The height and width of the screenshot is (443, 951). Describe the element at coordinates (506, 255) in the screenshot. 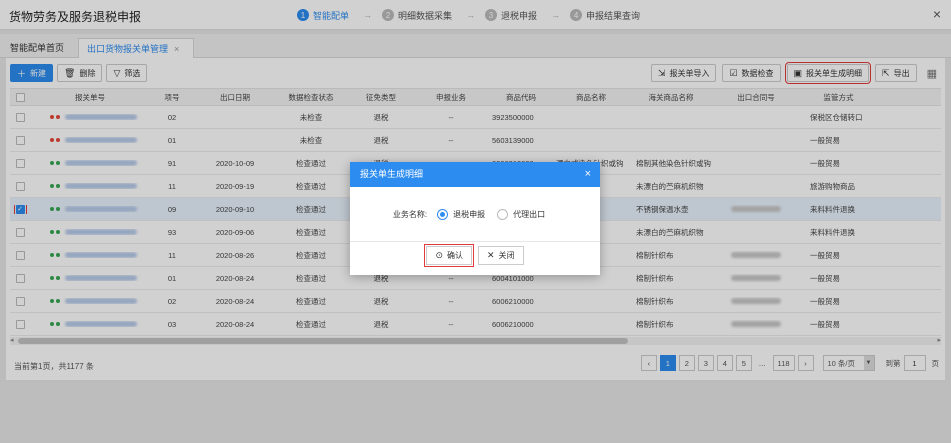

I see `close-button-label: 关闭` at that location.